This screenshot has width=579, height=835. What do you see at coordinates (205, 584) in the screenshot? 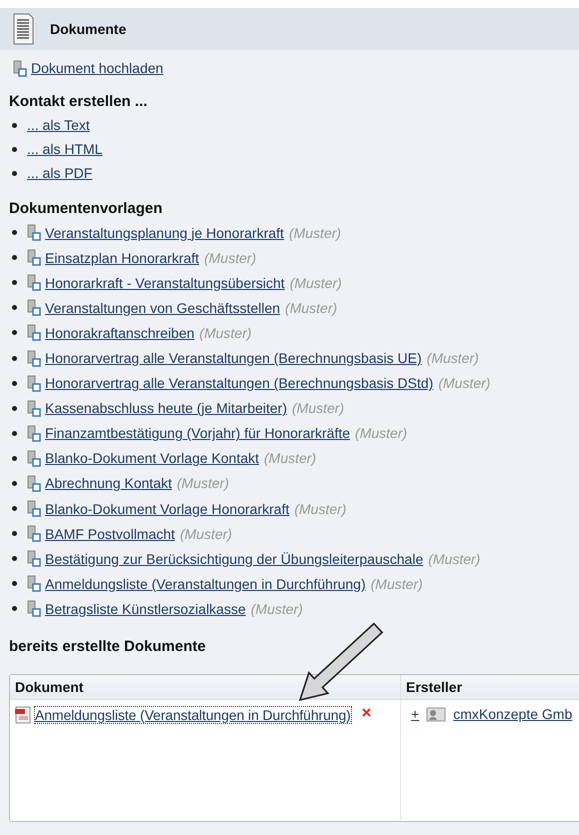
I see `template-link: Anmeldungsliste (Veranstaltungen in Durchführung)` at bounding box center [205, 584].